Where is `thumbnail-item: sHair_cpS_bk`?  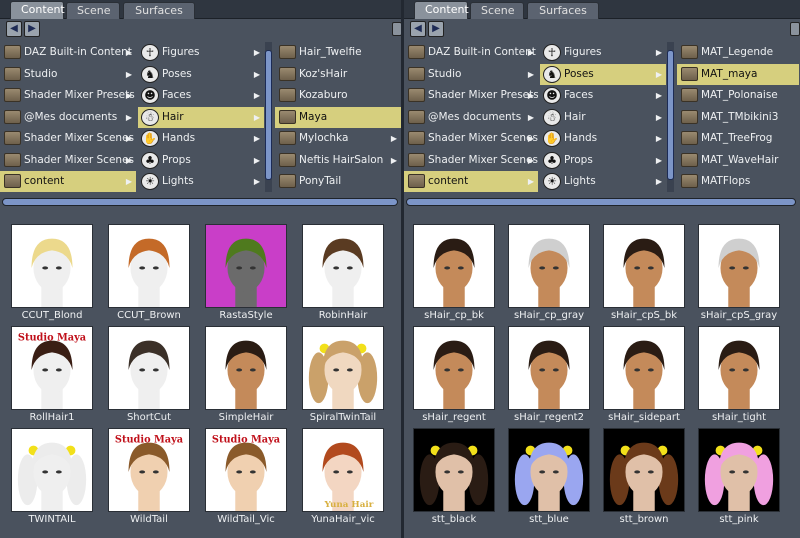
thumbnail-item: sHair_cpS_bk is located at coordinates (644, 274).